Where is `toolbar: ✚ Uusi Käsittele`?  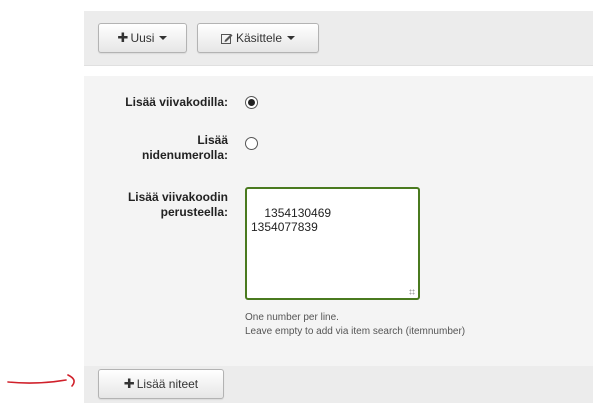 toolbar: ✚ Uusi Käsittele is located at coordinates (338, 38).